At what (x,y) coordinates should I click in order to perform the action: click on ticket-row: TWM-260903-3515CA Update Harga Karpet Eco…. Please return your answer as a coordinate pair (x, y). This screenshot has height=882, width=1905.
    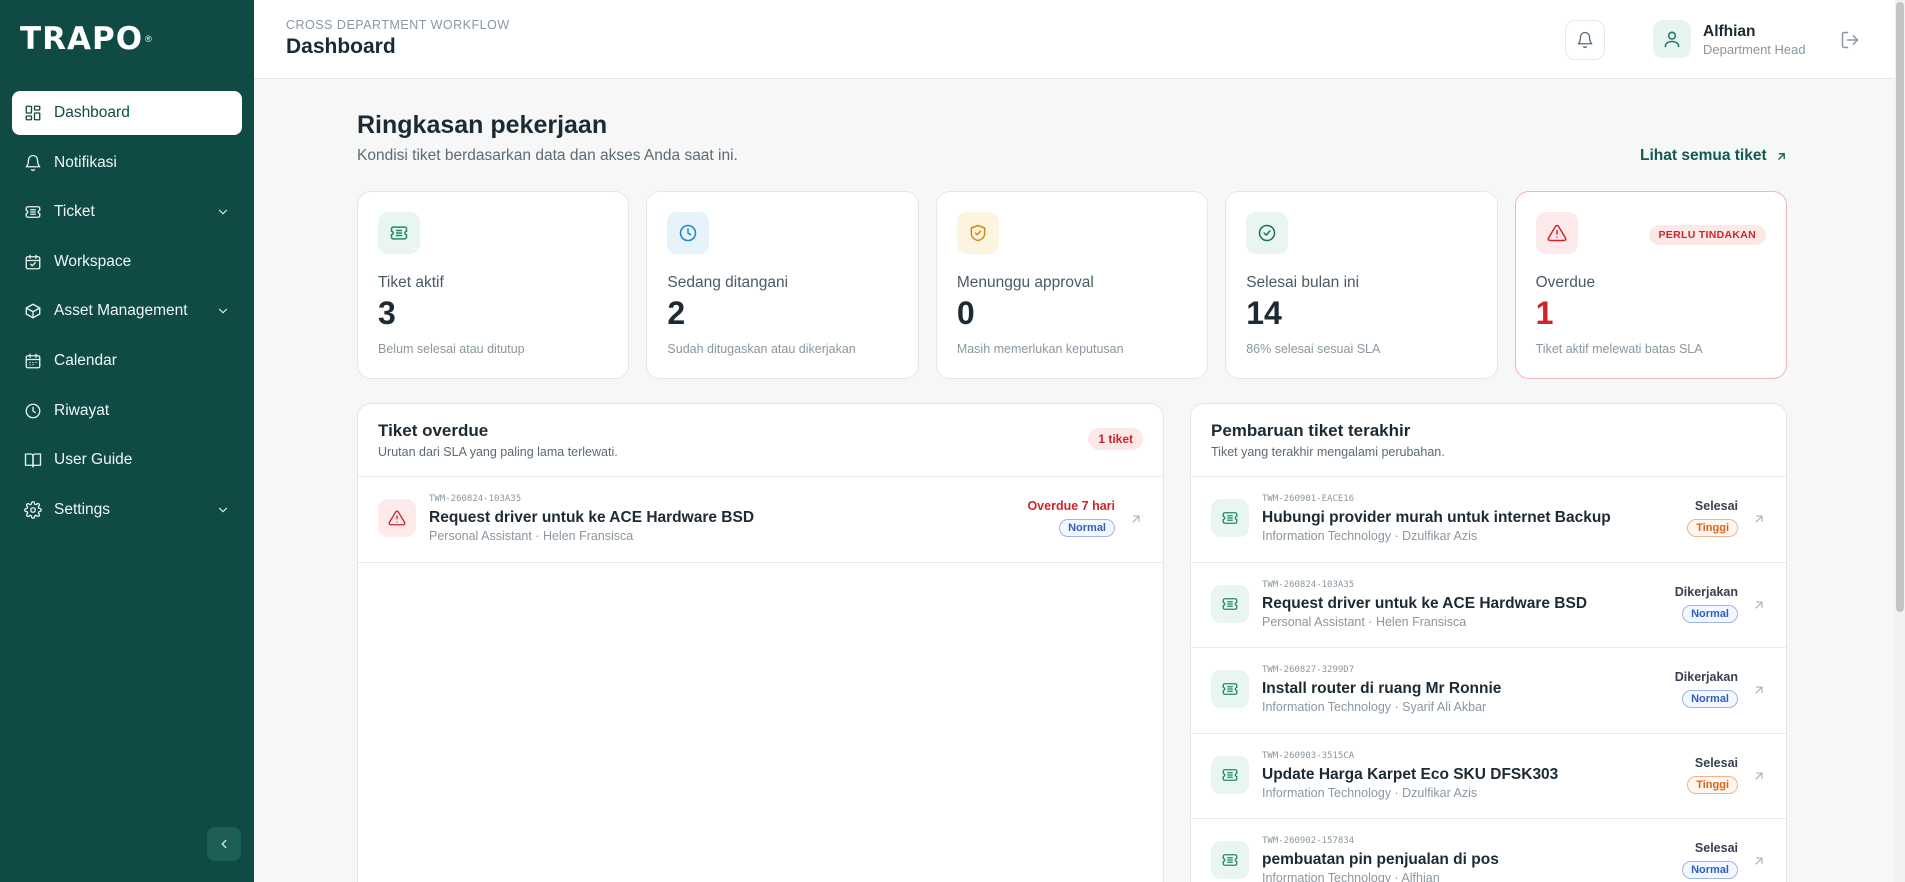
    Looking at the image, I should click on (1488, 776).